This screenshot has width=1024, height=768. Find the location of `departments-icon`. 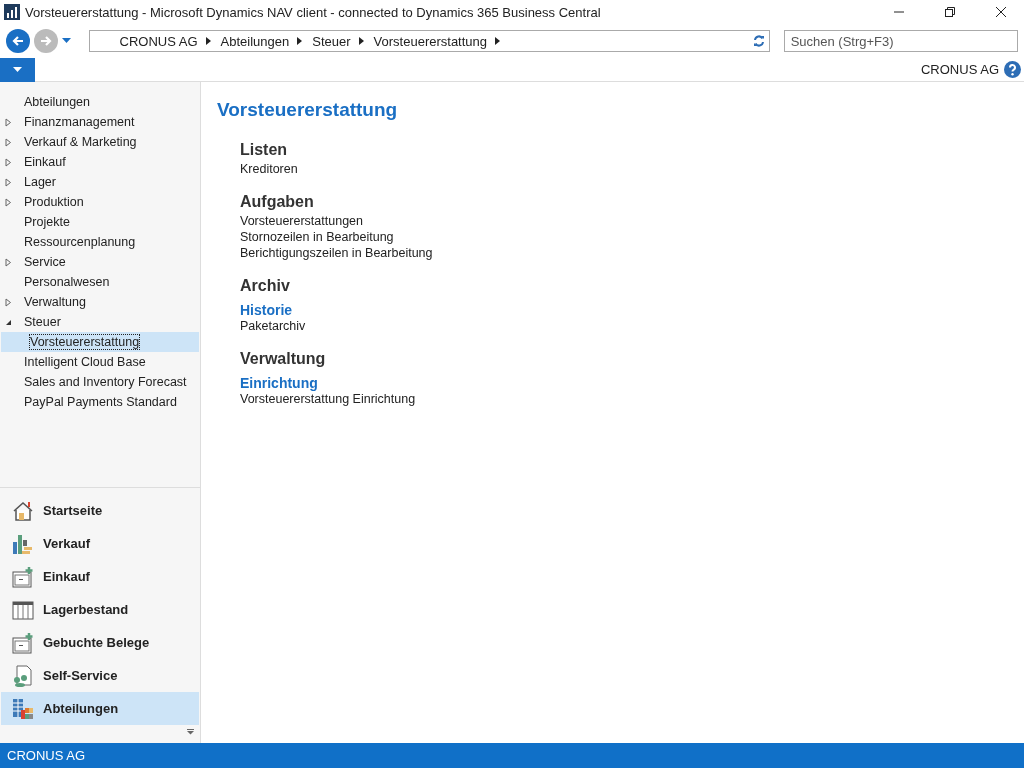

departments-icon is located at coordinates (23, 708).